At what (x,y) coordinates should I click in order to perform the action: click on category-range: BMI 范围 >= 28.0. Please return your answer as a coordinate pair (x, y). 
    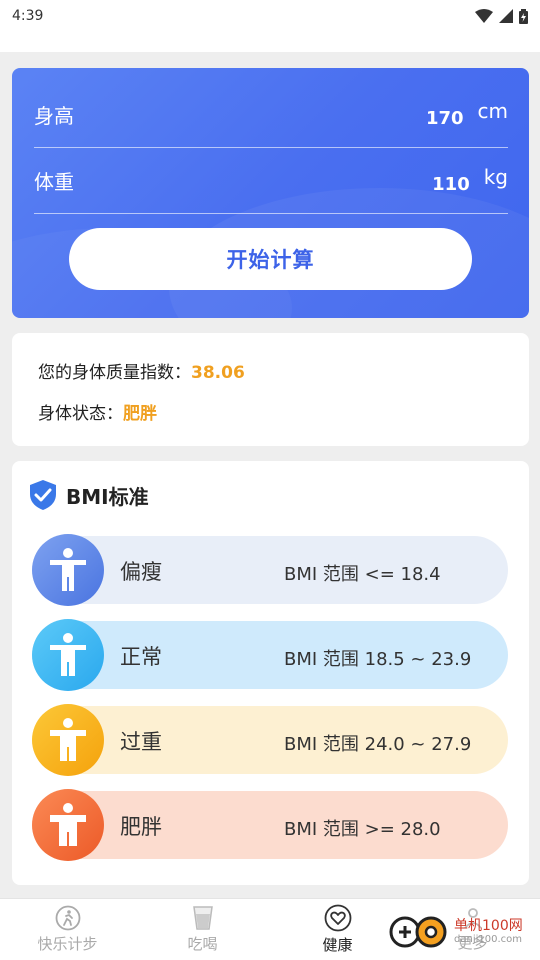
    Looking at the image, I should click on (362, 829).